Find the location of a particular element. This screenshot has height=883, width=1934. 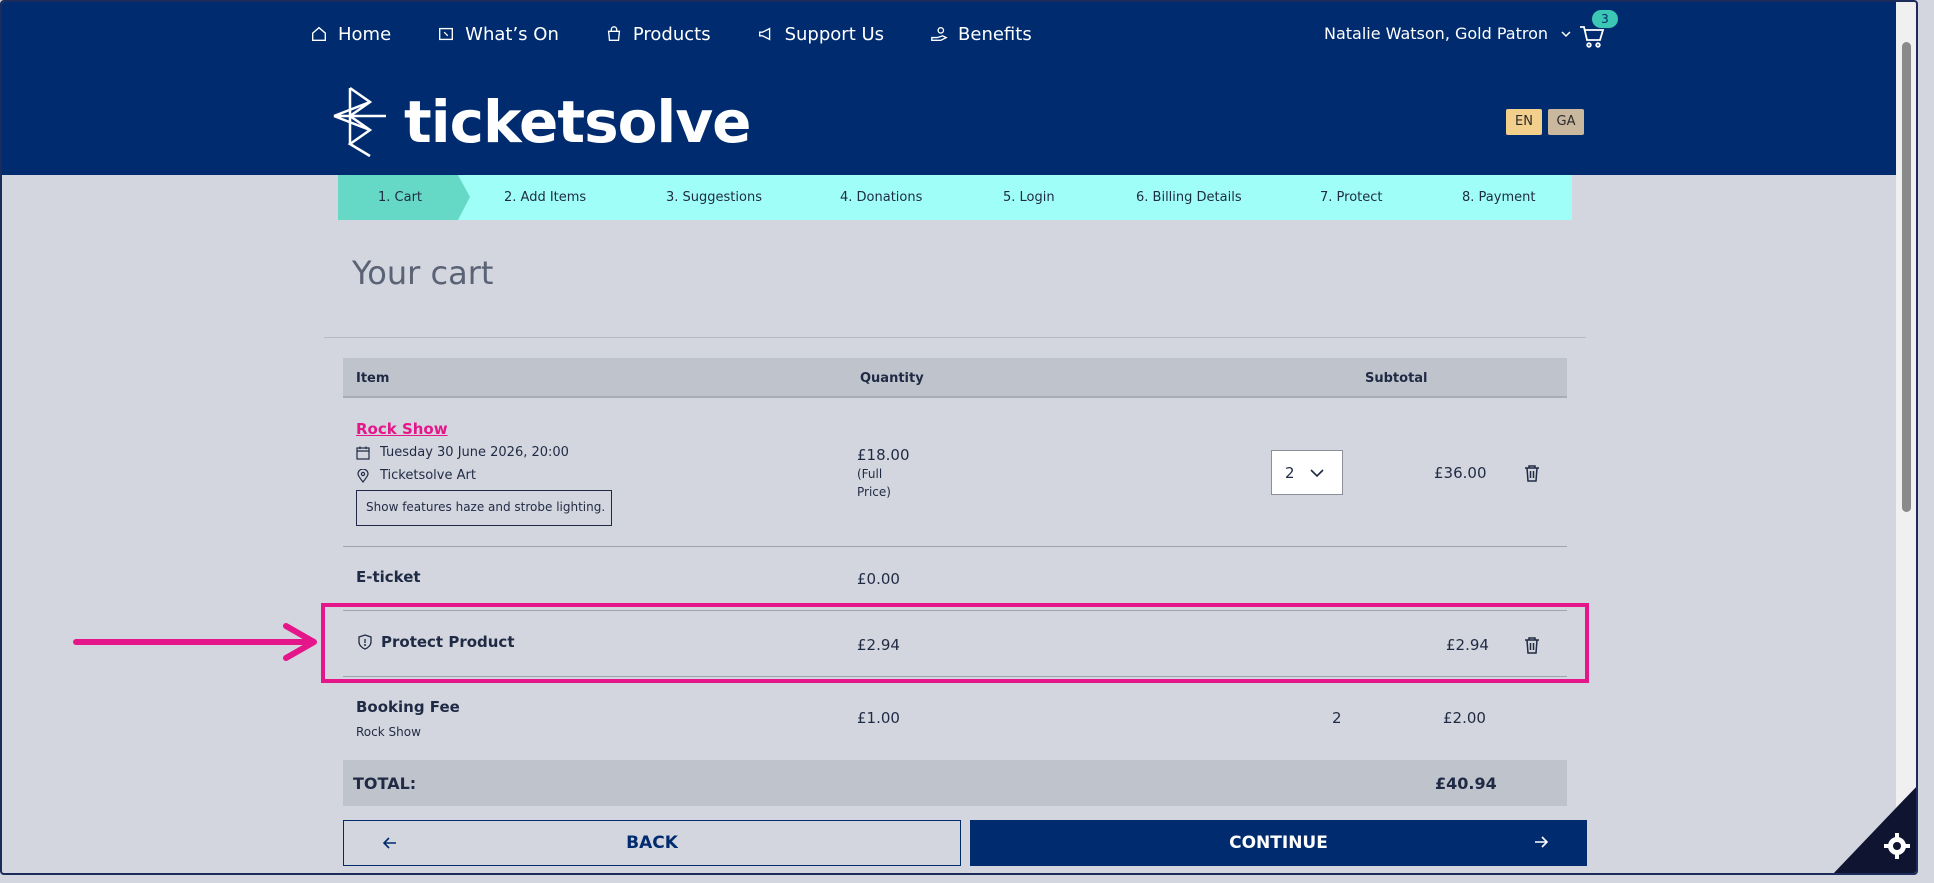

scrollbar-thumb is located at coordinates (1906, 277).